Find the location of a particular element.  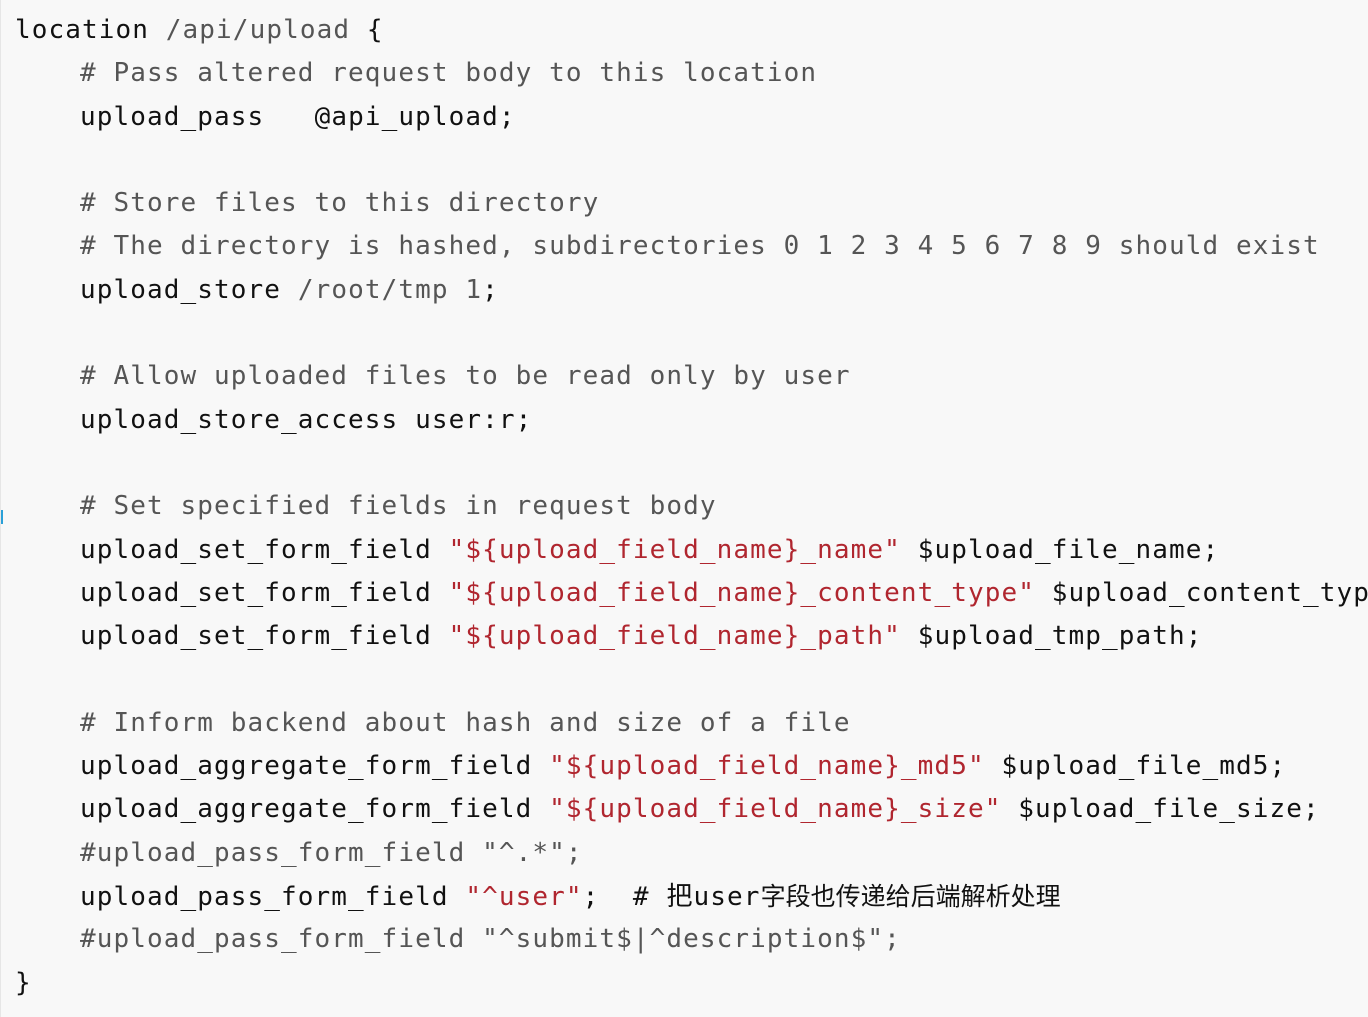

code-line-1: location /api/upload { is located at coordinates (691, 30).